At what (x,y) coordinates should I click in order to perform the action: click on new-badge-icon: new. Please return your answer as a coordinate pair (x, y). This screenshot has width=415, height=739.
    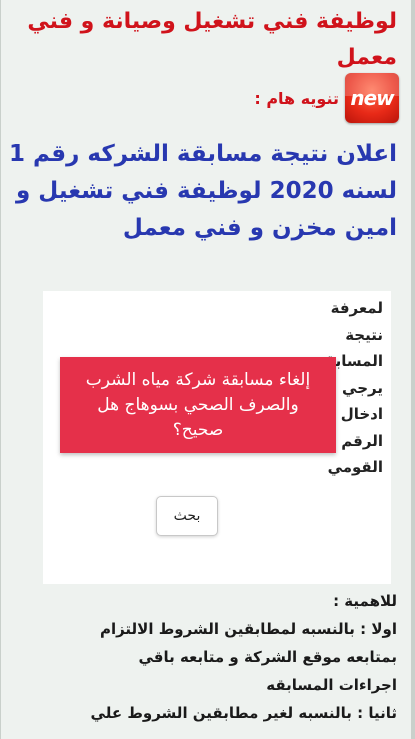
    Looking at the image, I should click on (372, 98).